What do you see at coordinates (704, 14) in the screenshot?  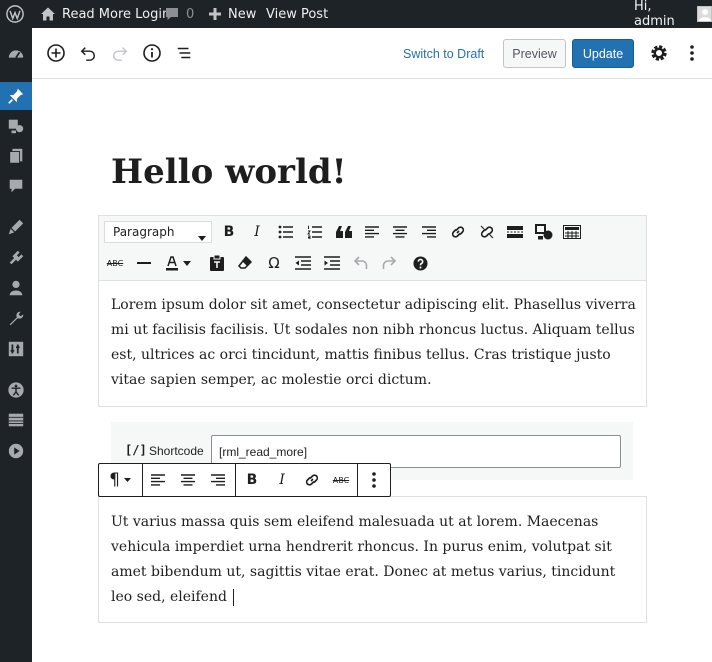 I see `avatar` at bounding box center [704, 14].